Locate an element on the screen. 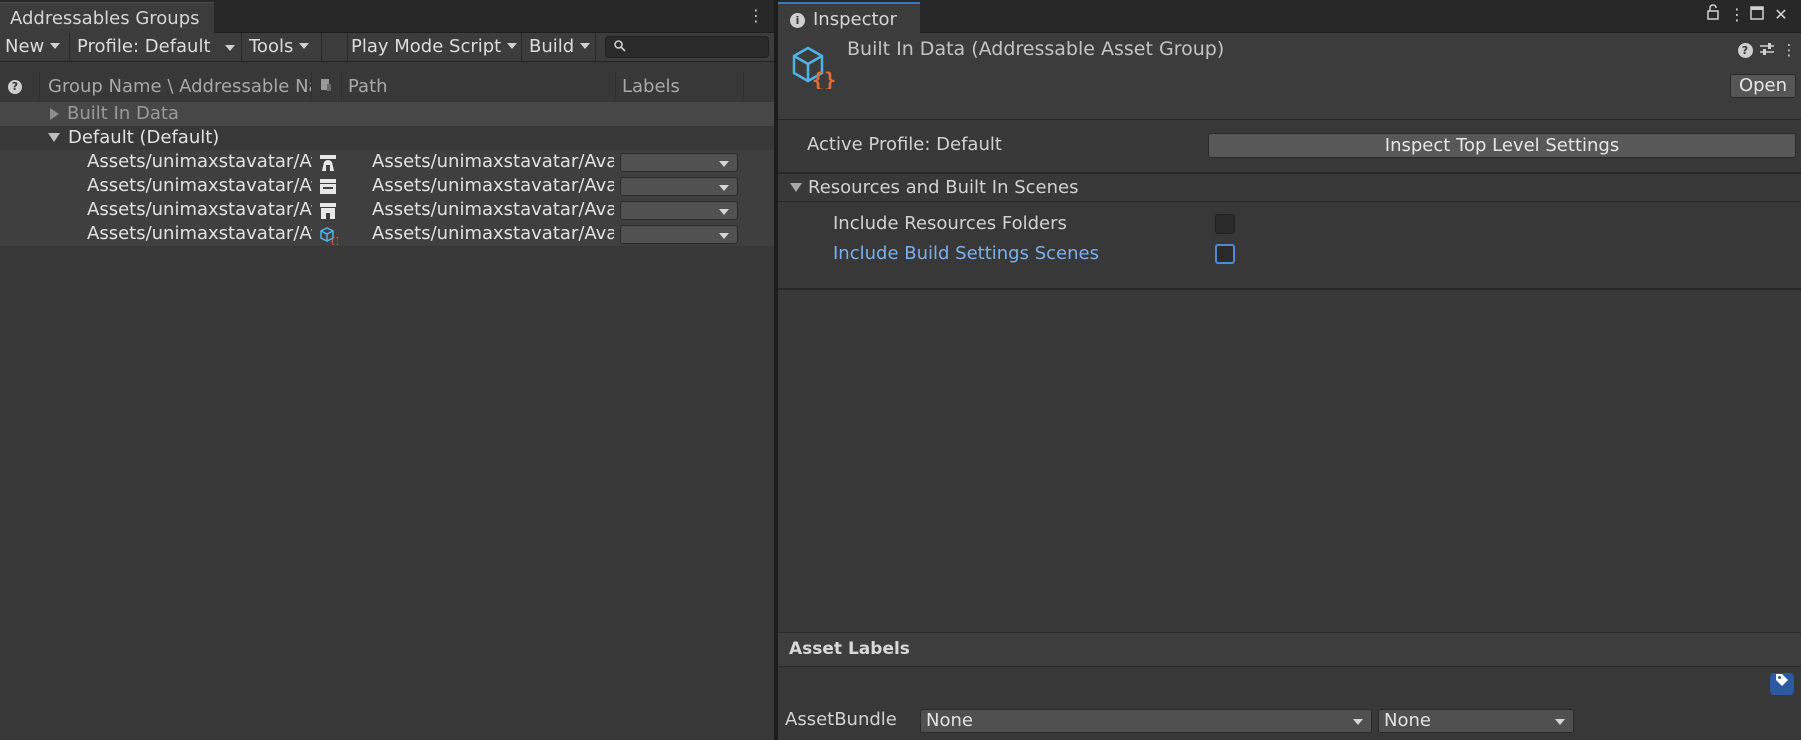 The width and height of the screenshot is (1801, 740). column-help: ? is located at coordinates (24, 87).